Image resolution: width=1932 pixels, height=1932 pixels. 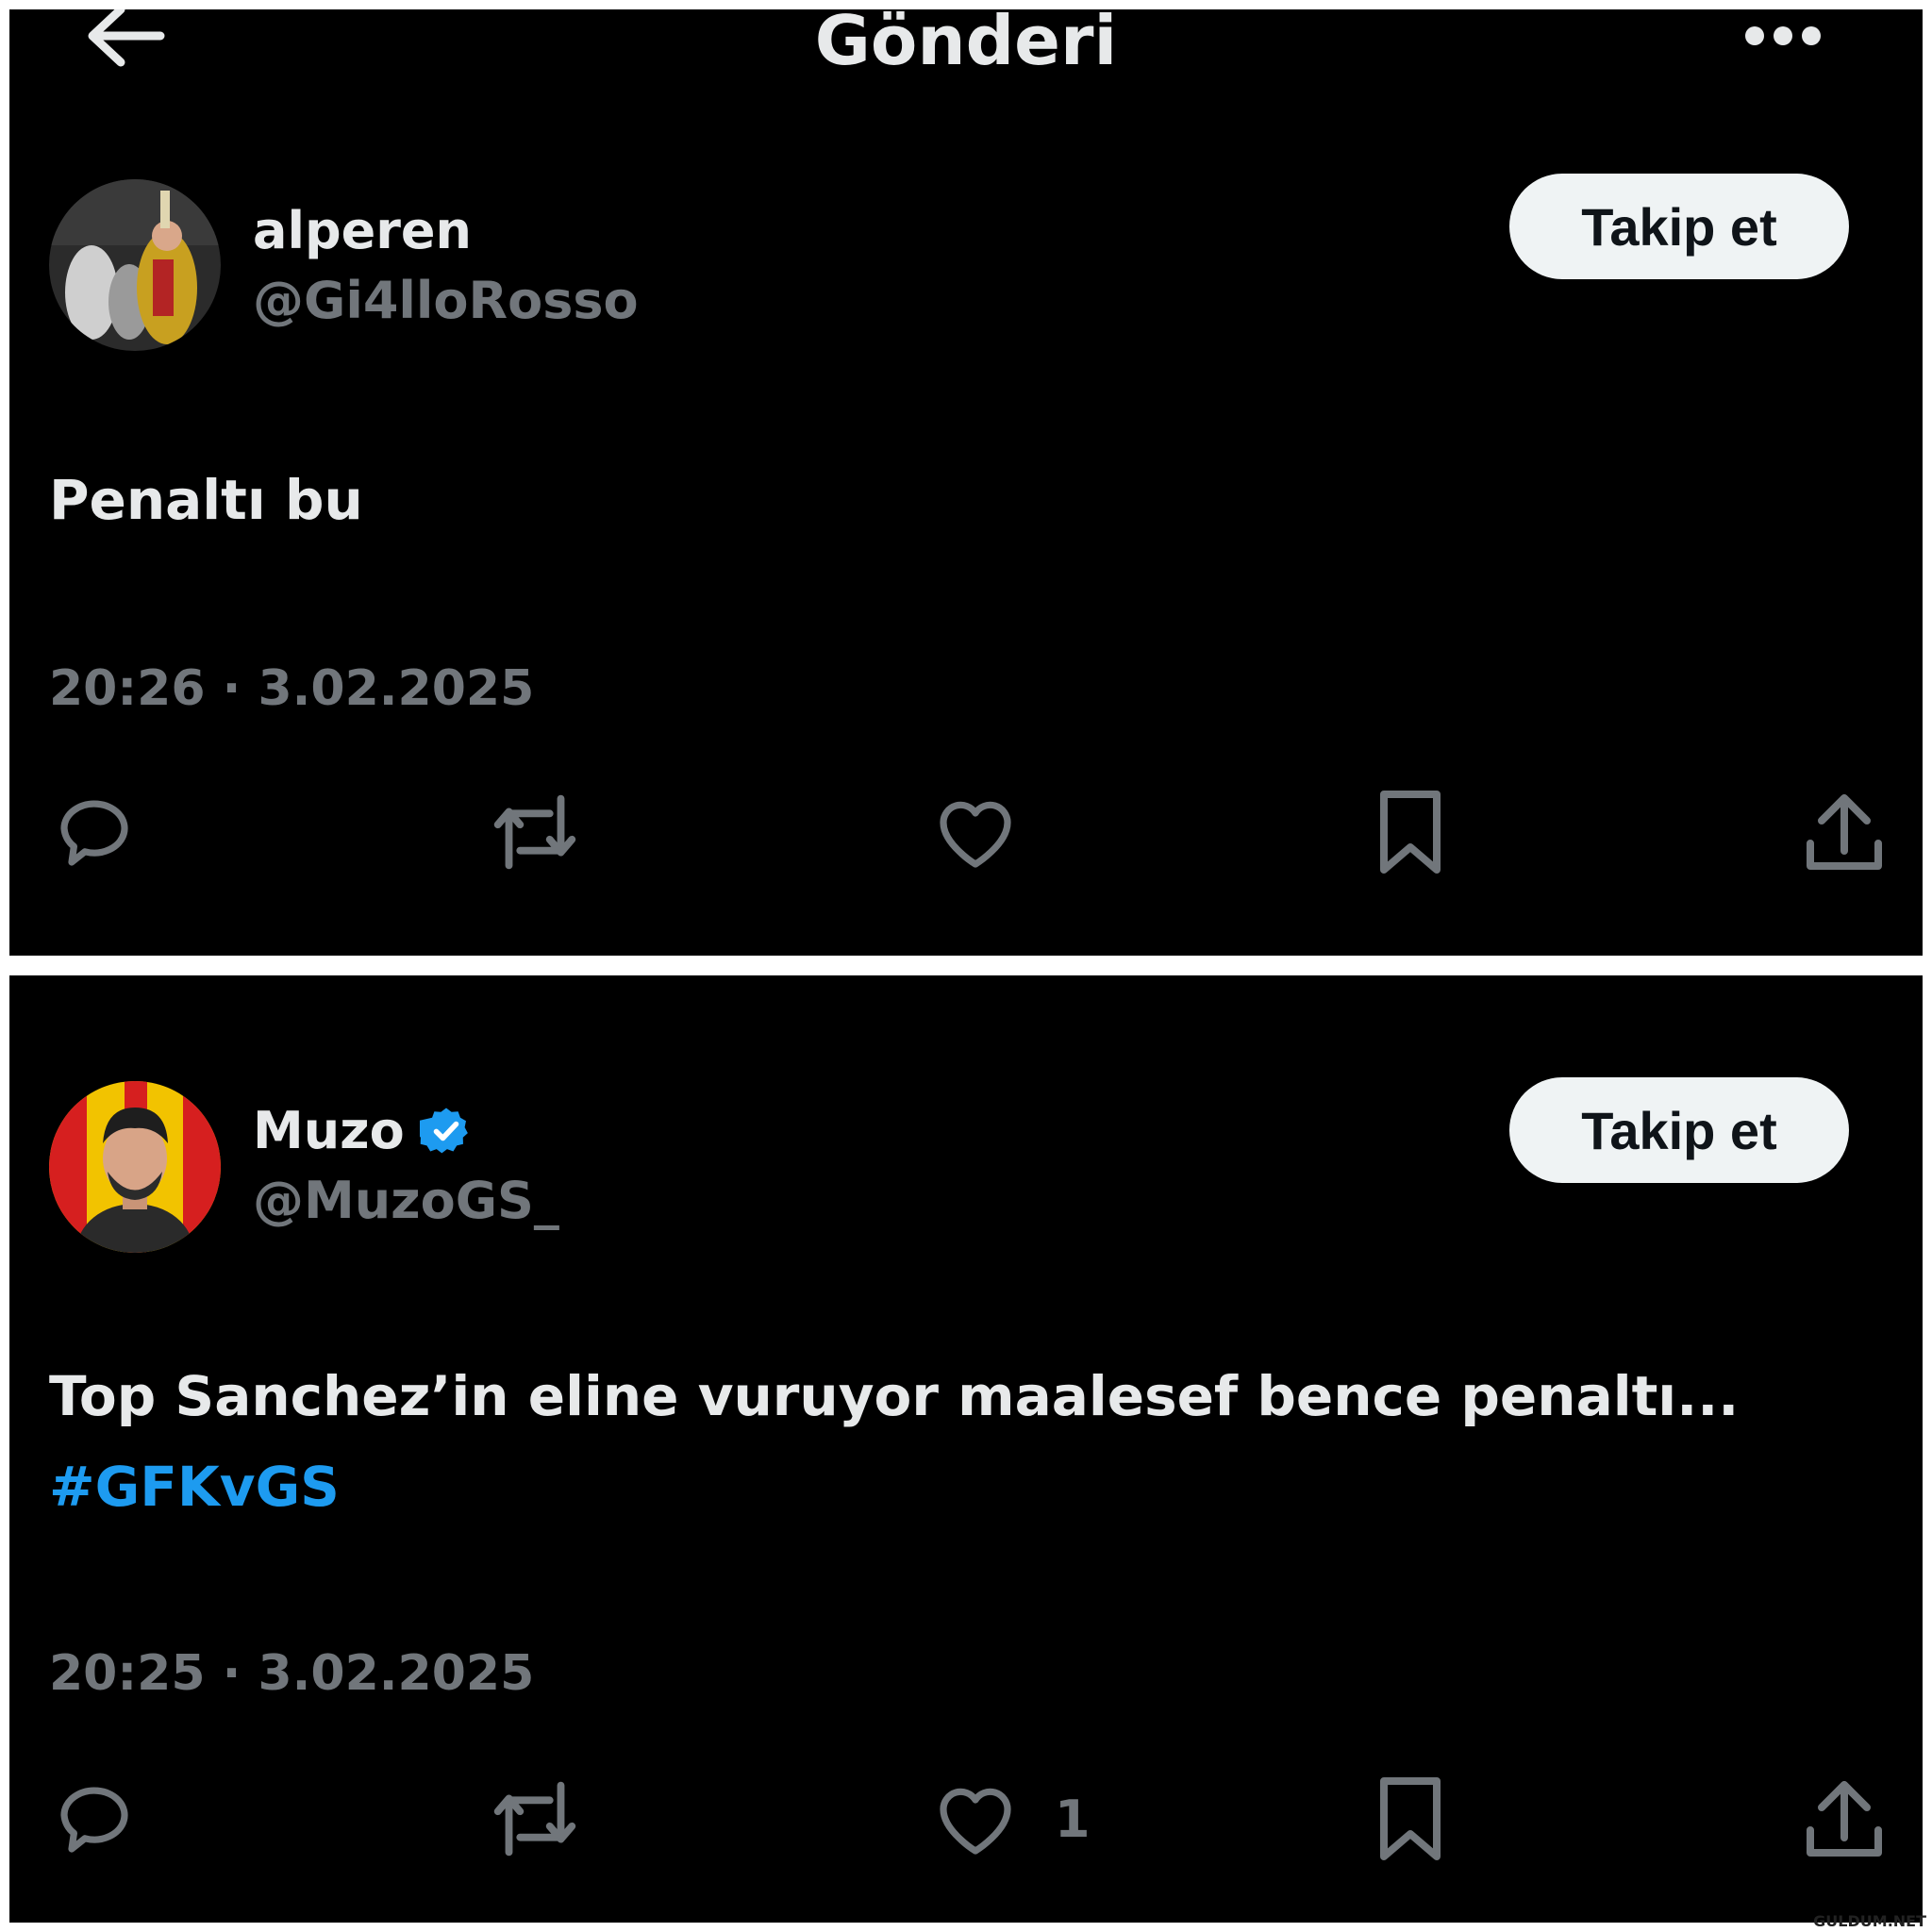 I want to click on display-name: alperen, so click(x=363, y=231).